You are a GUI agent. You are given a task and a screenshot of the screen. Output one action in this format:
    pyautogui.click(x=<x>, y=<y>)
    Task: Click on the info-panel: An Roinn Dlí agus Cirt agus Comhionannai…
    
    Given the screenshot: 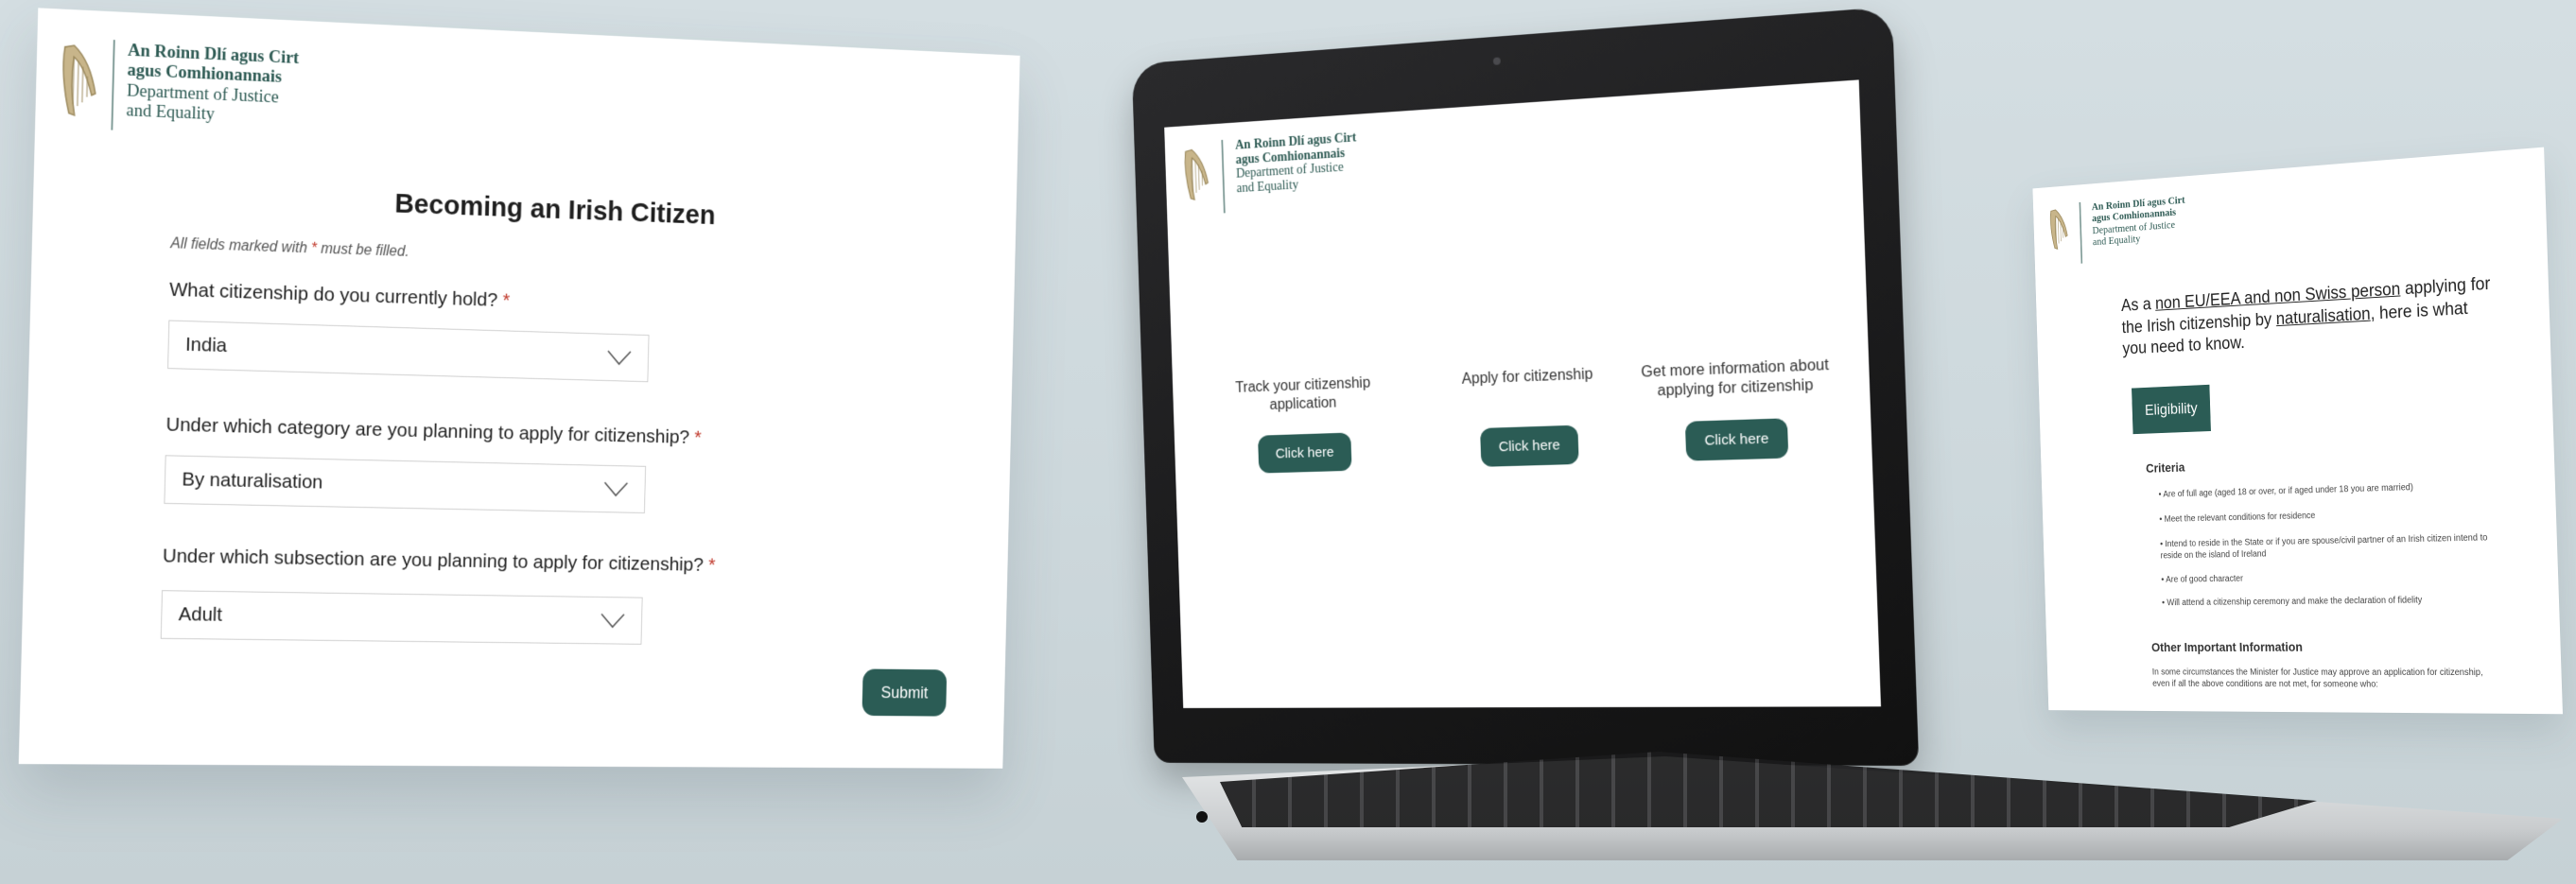 What is the action you would take?
    pyautogui.click(x=2297, y=431)
    